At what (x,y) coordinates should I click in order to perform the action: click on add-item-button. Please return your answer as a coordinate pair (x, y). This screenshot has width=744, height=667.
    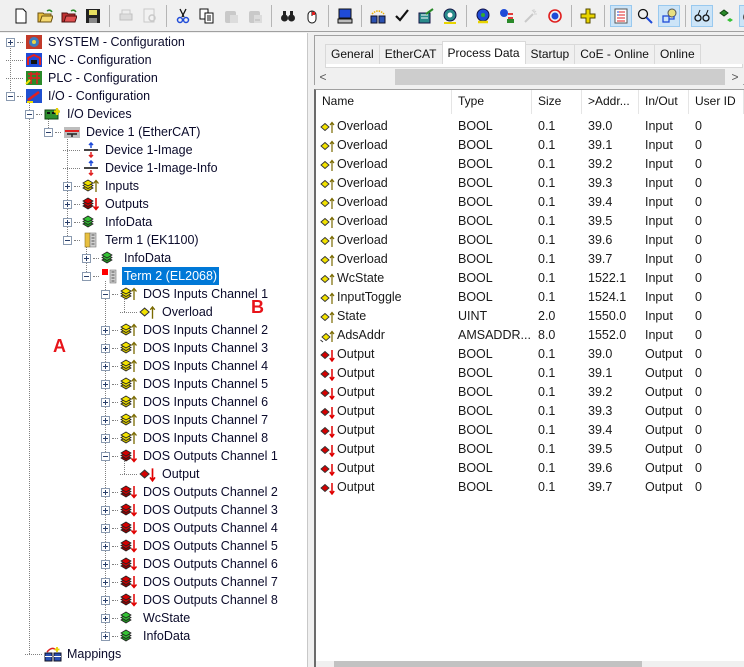
    Looking at the image, I should click on (588, 16).